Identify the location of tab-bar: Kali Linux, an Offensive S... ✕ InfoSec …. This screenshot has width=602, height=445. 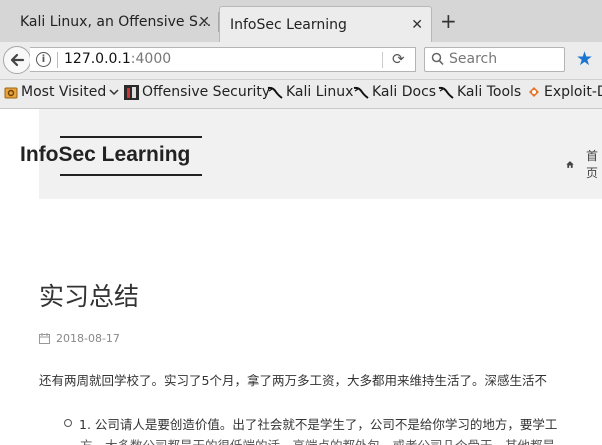
(301, 21).